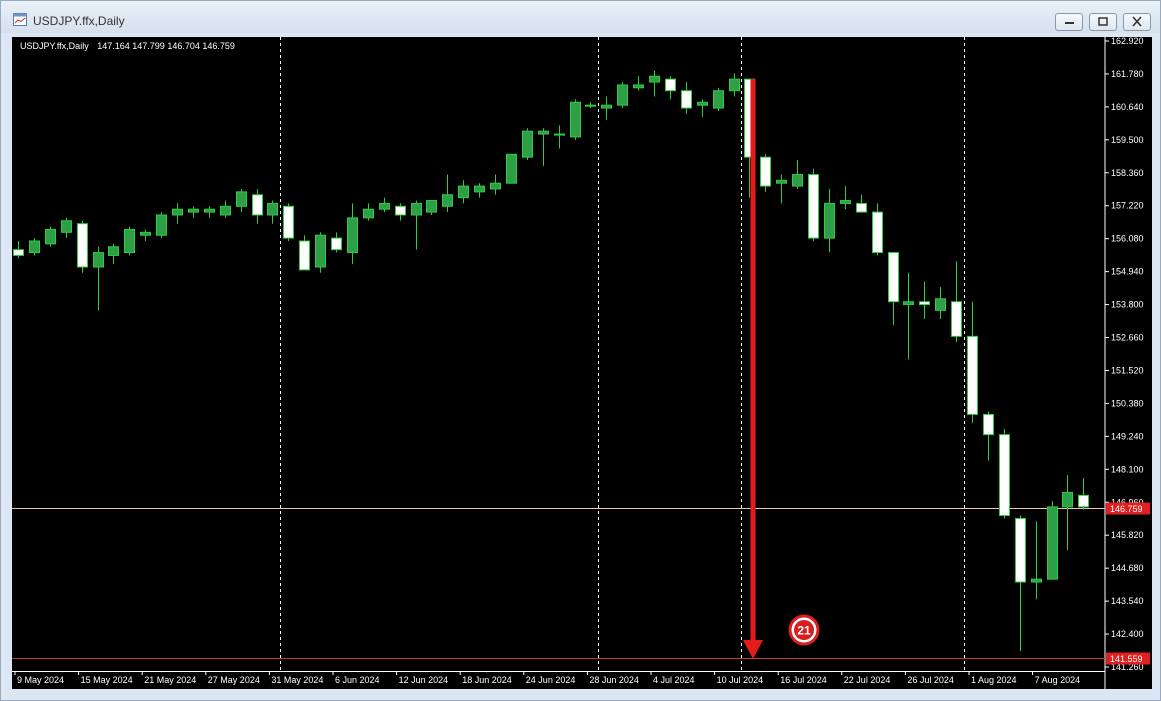 This screenshot has height=701, width=1161. What do you see at coordinates (1127, 634) in the screenshot?
I see `y-tick-label: 142.400` at bounding box center [1127, 634].